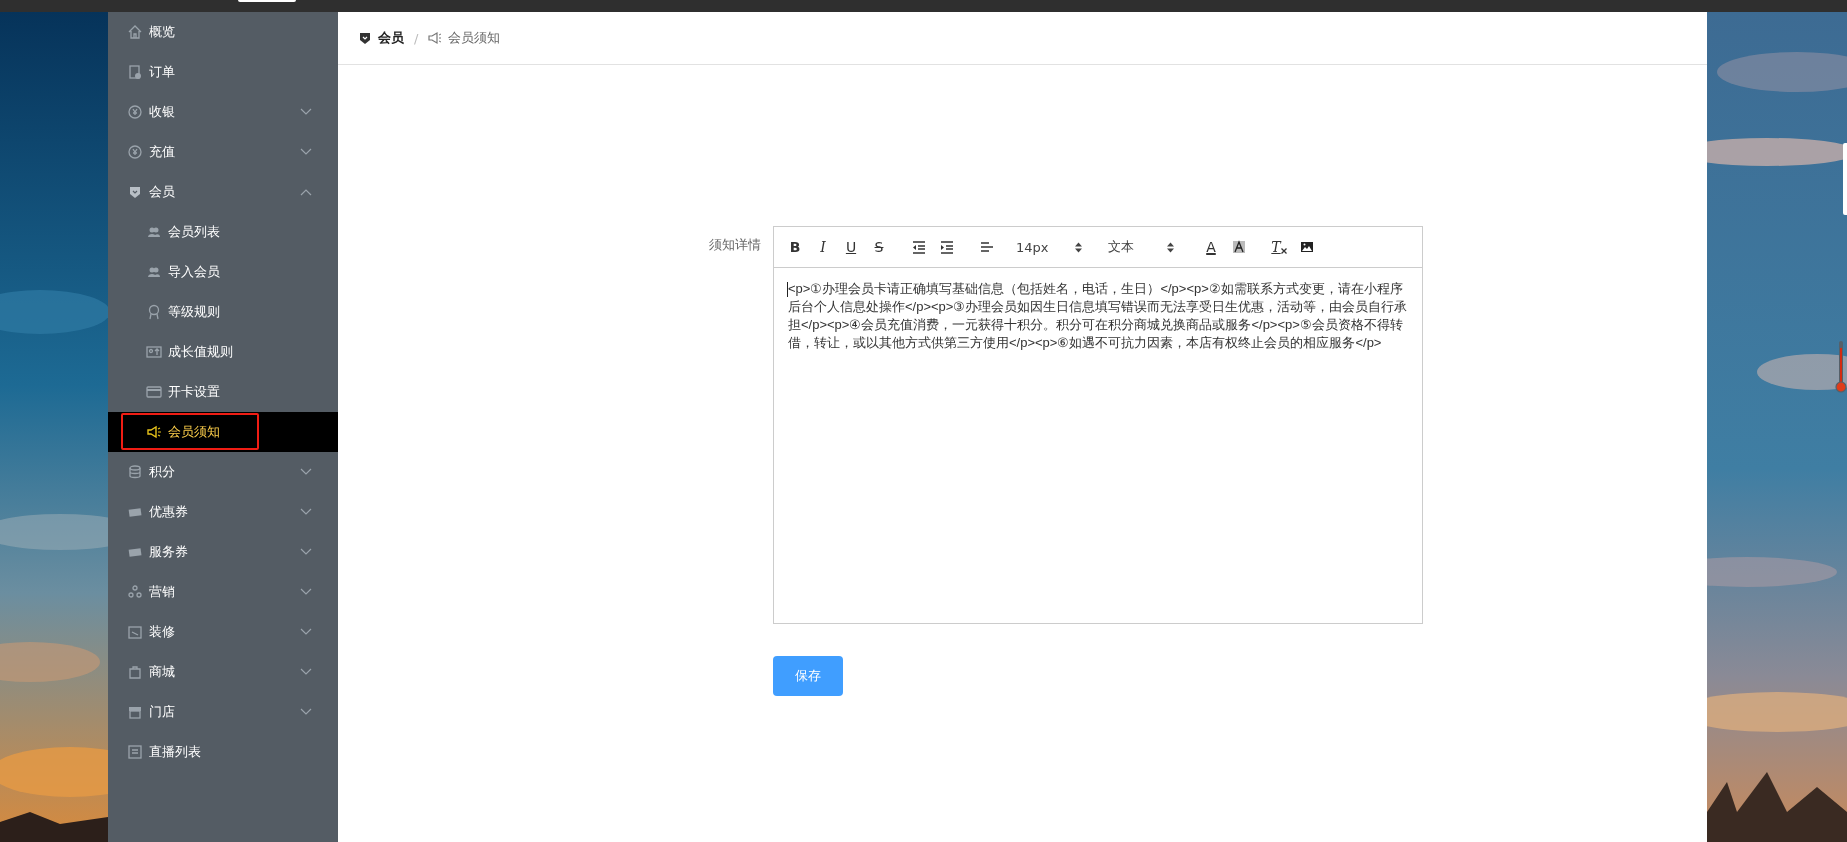 This screenshot has width=1847, height=842. I want to click on home-icon, so click(135, 32).